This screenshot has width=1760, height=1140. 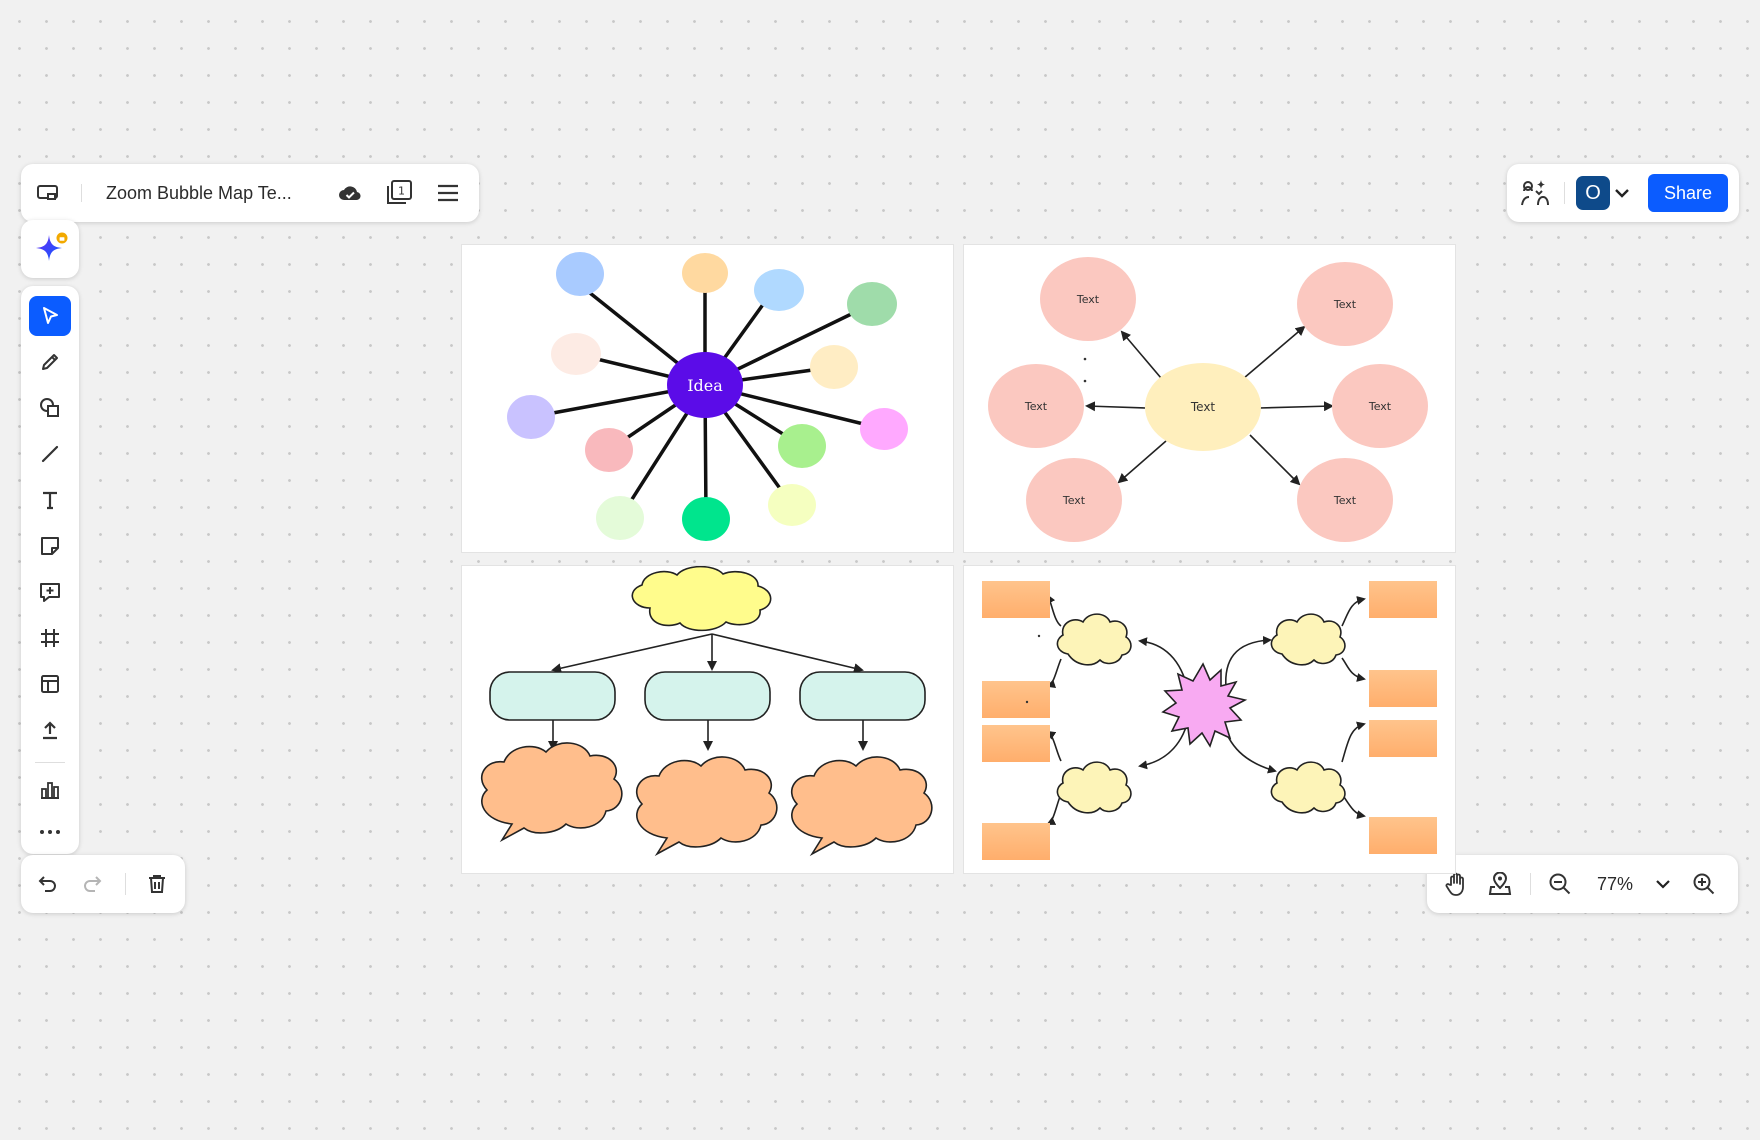 What do you see at coordinates (50, 362) in the screenshot?
I see `pen-icon` at bounding box center [50, 362].